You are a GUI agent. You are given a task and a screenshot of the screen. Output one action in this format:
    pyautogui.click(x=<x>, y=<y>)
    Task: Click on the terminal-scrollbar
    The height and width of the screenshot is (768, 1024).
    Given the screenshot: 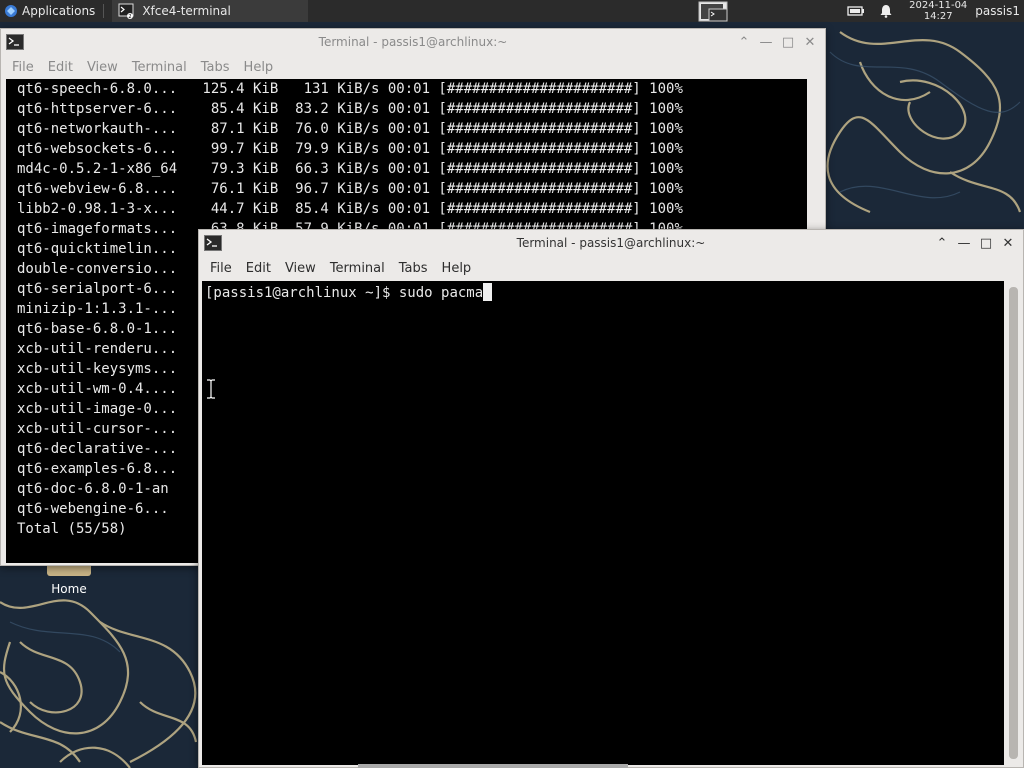 What is the action you would take?
    pyautogui.click(x=1013, y=523)
    